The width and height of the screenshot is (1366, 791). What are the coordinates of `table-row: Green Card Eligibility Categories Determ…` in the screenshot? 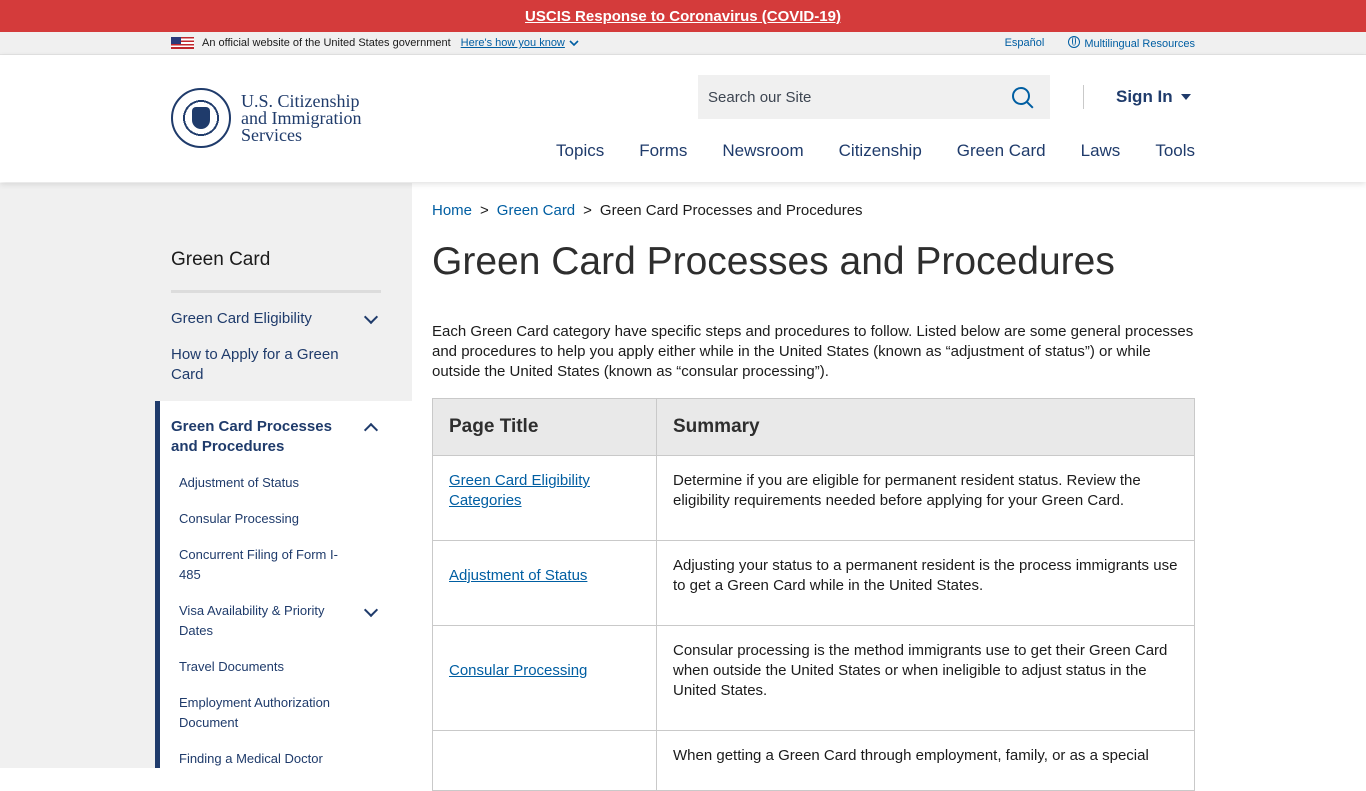 It's located at (813, 498).